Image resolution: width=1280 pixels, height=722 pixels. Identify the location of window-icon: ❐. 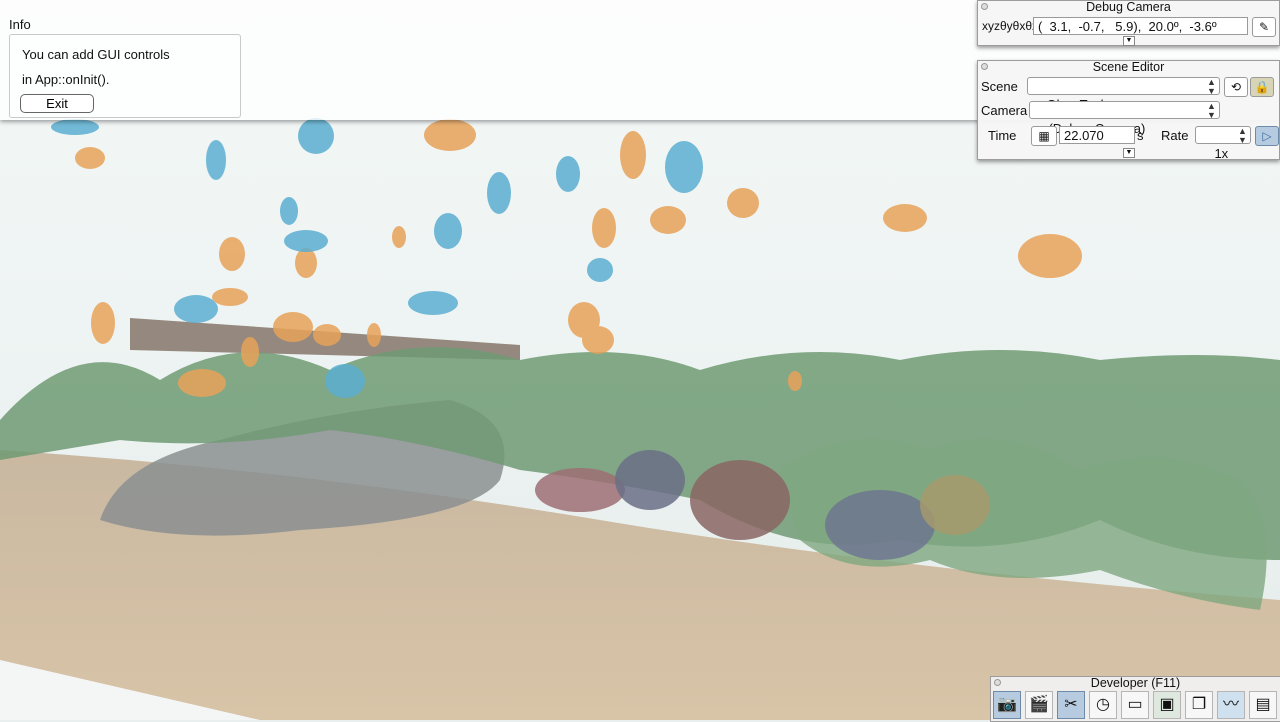
(1199, 705).